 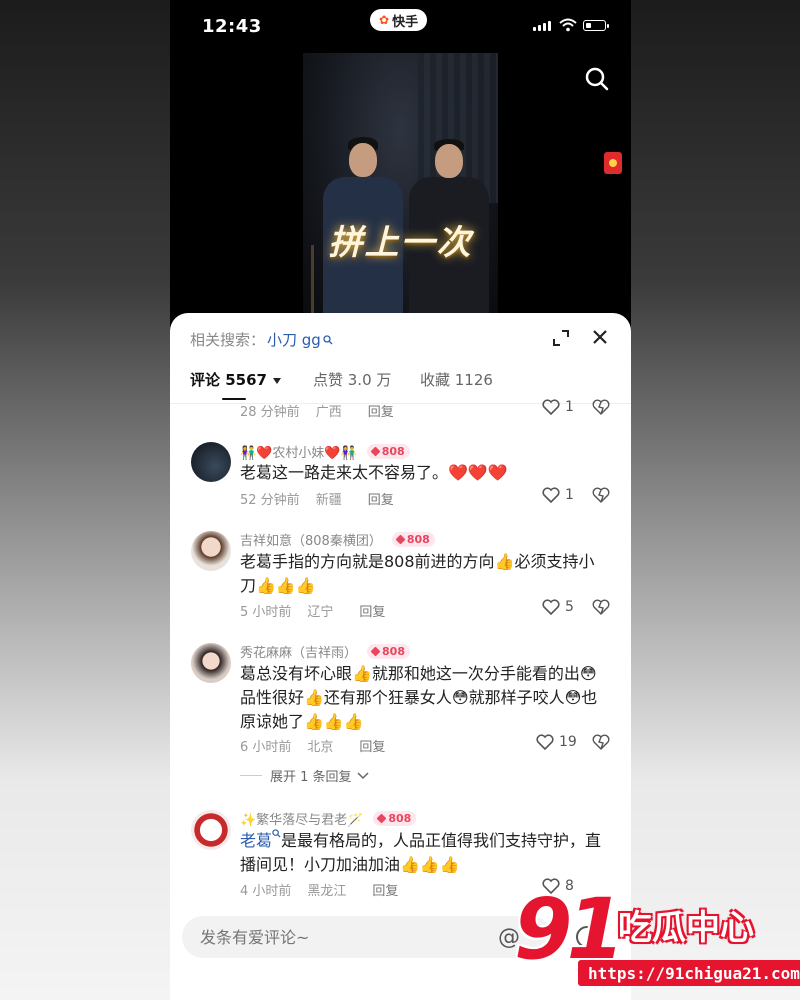 What do you see at coordinates (256, 840) in the screenshot?
I see `mention-link: 老葛` at bounding box center [256, 840].